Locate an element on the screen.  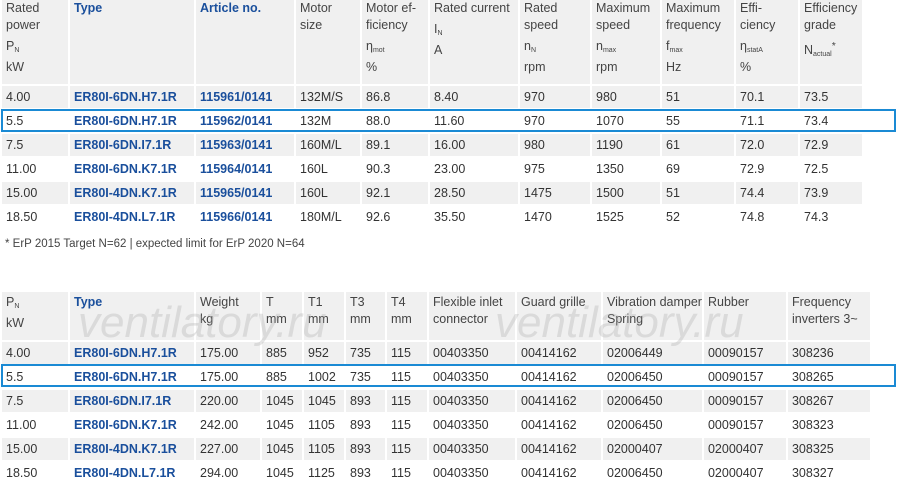
symbol-subscript: statA is located at coordinates (754, 50).